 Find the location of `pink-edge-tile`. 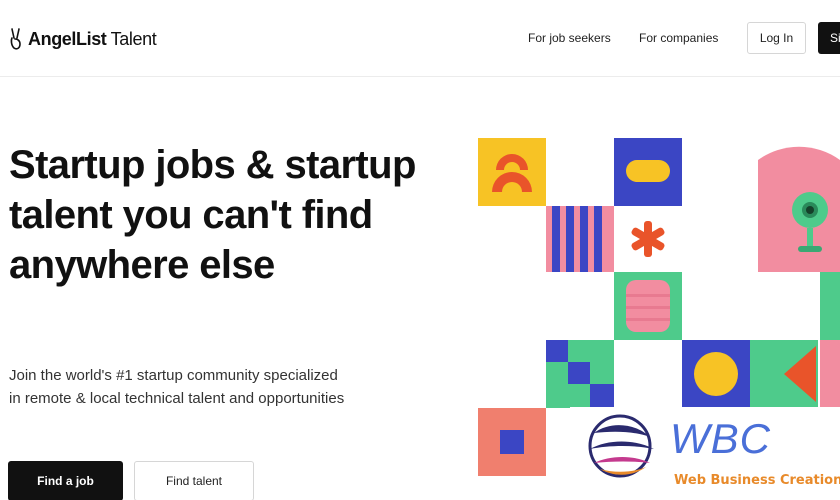

pink-edge-tile is located at coordinates (830, 374).